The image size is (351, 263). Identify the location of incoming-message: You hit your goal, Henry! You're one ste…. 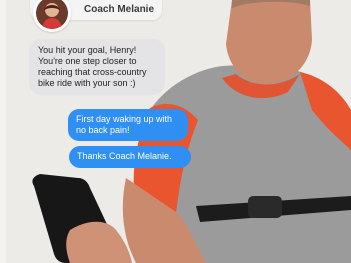
(97, 67).